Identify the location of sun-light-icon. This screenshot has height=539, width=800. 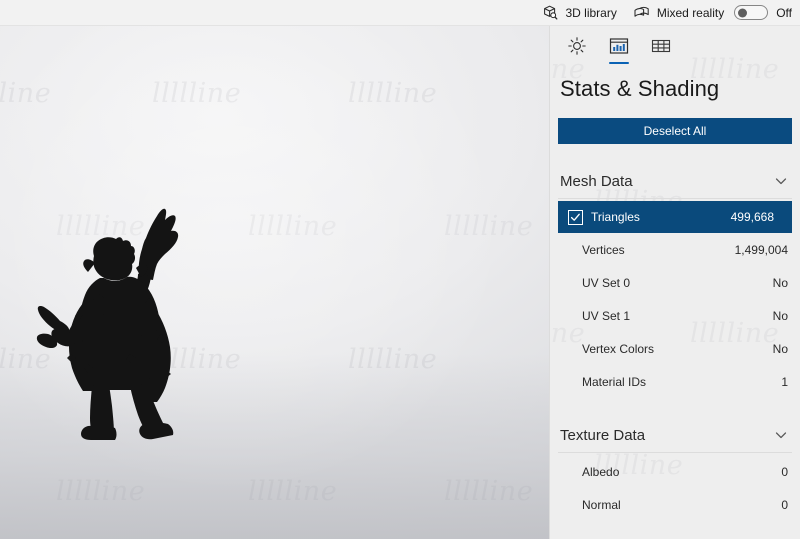
(577, 46).